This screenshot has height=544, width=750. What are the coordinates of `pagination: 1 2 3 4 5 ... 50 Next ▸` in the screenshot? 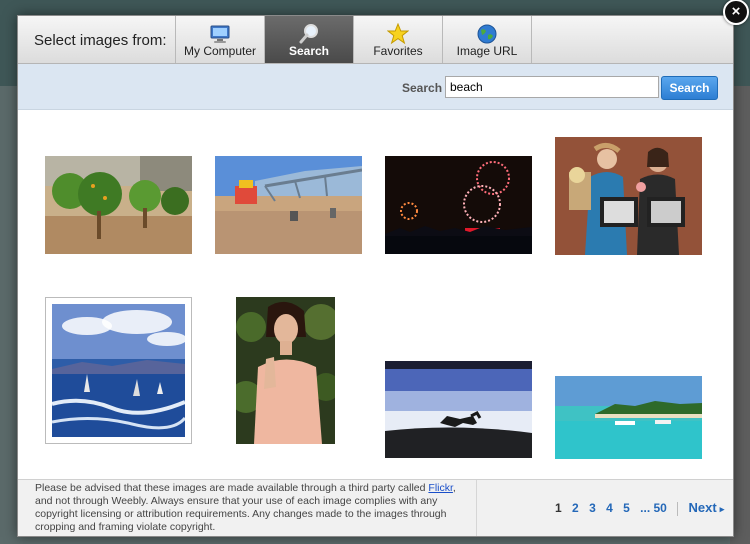 It's located at (643, 508).